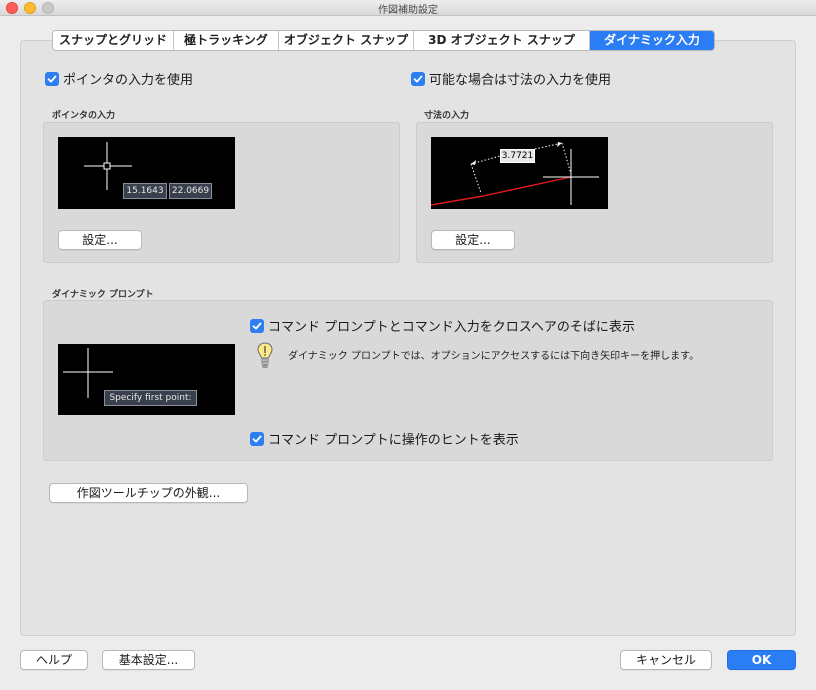  I want to click on dimension-input-group-title: 寸法の入力, so click(447, 116).